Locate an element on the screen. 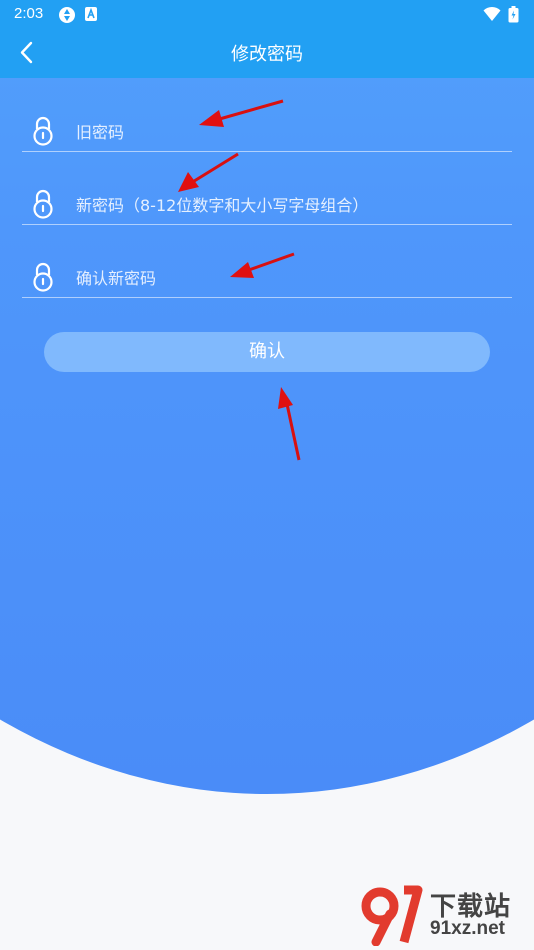  app-bar: 修改密码 is located at coordinates (267, 53).